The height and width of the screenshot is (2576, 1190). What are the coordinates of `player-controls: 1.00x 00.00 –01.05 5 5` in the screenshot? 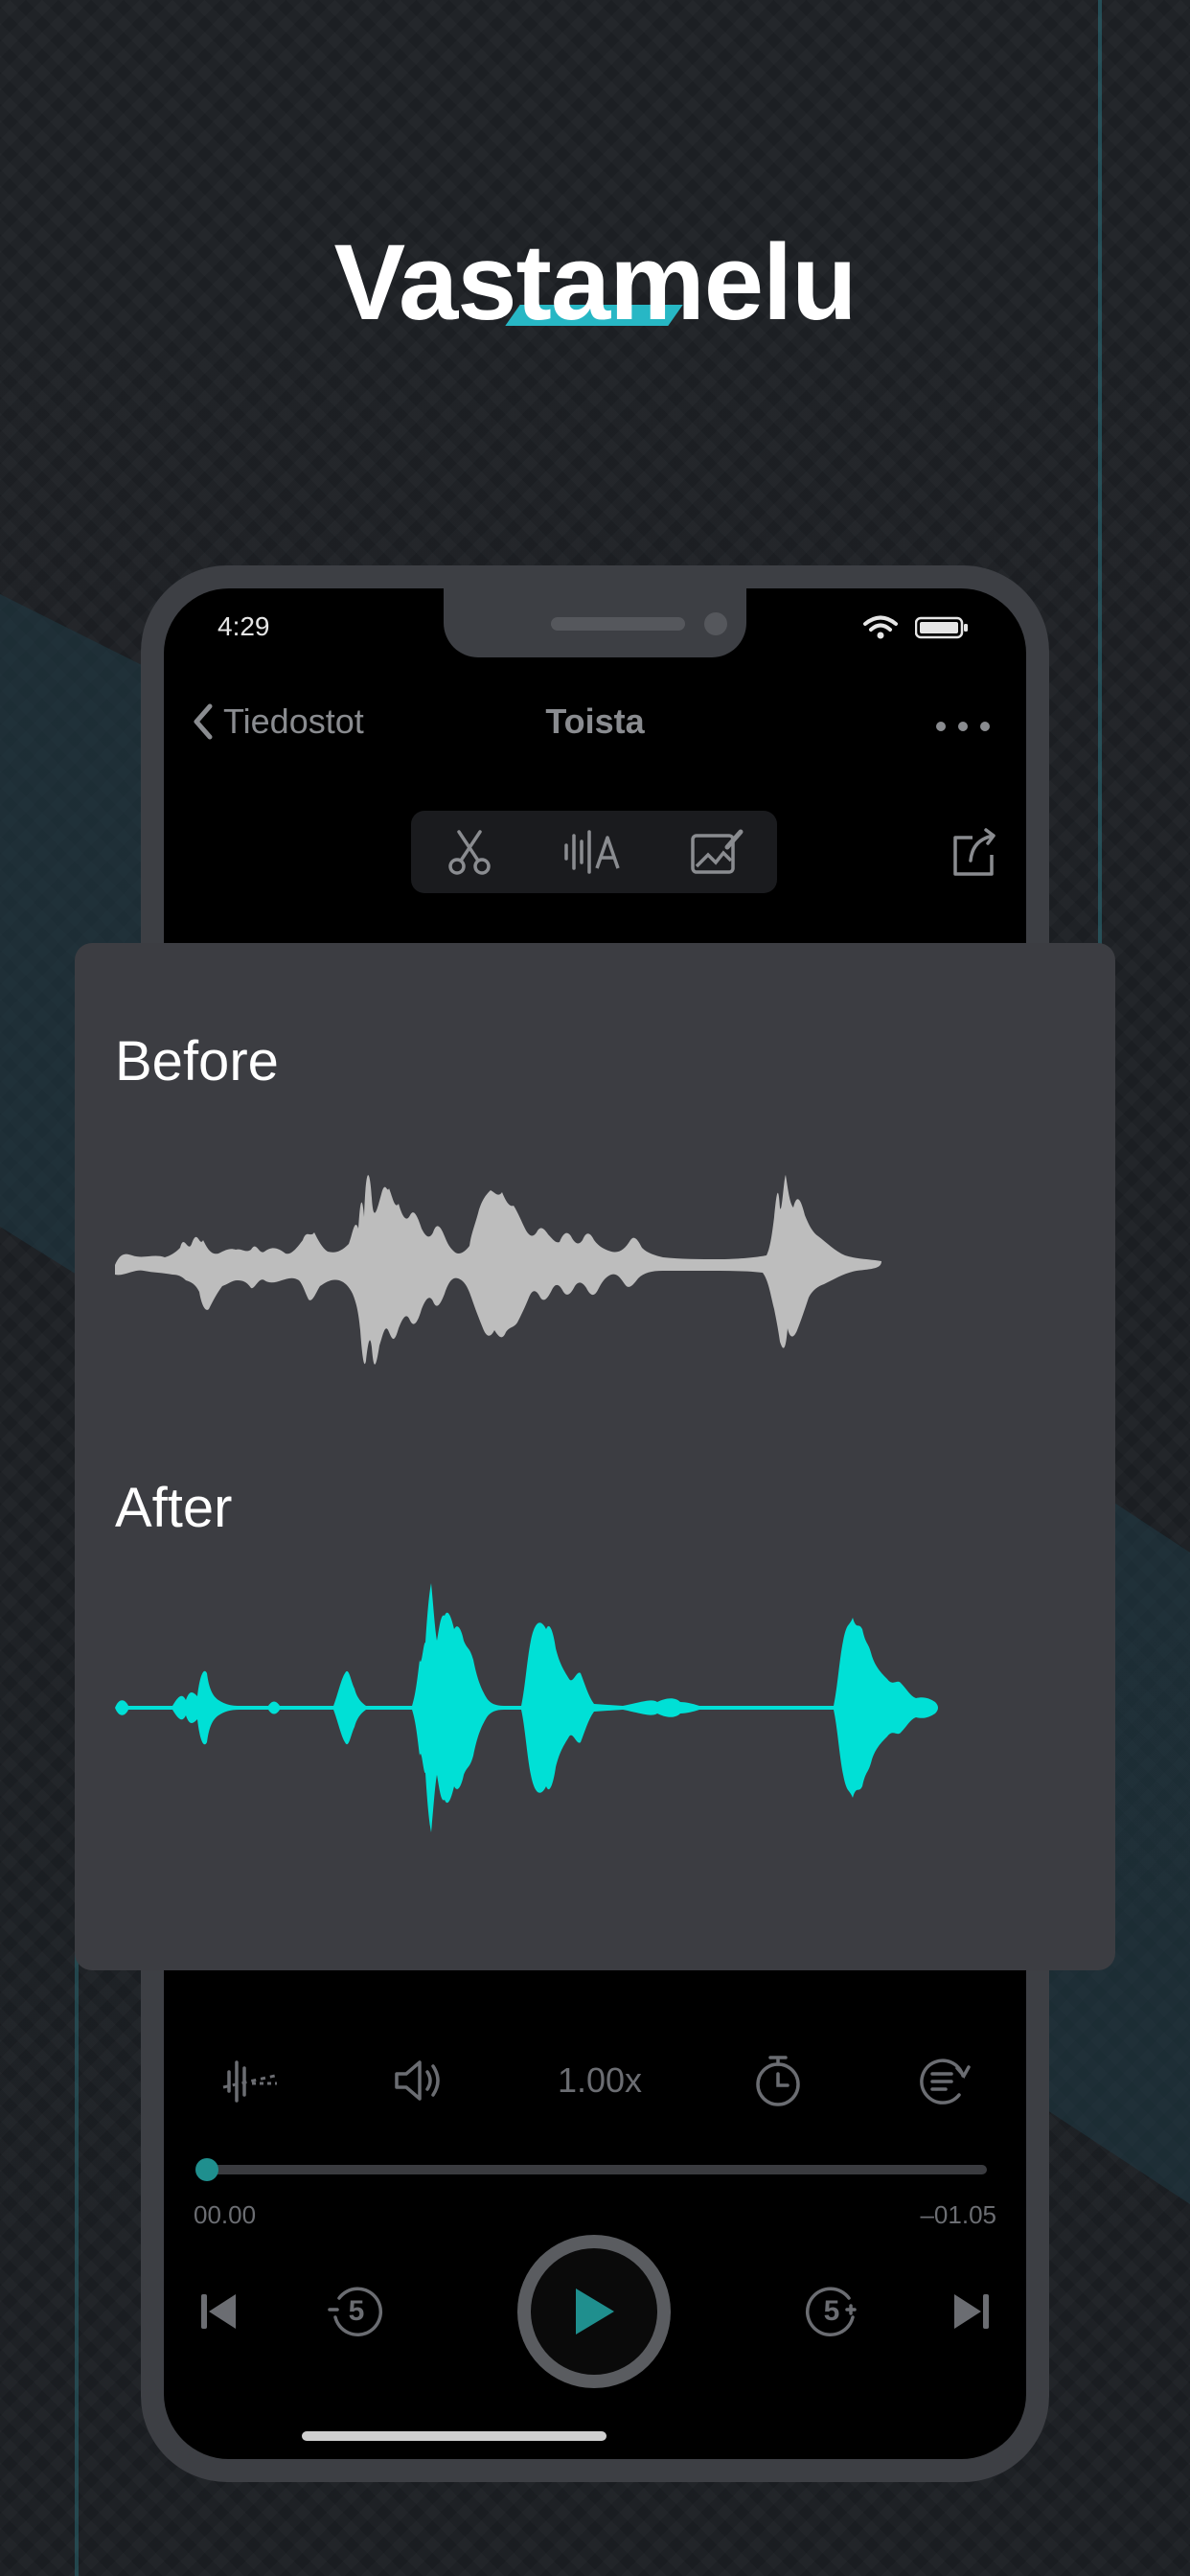 It's located at (595, 2219).